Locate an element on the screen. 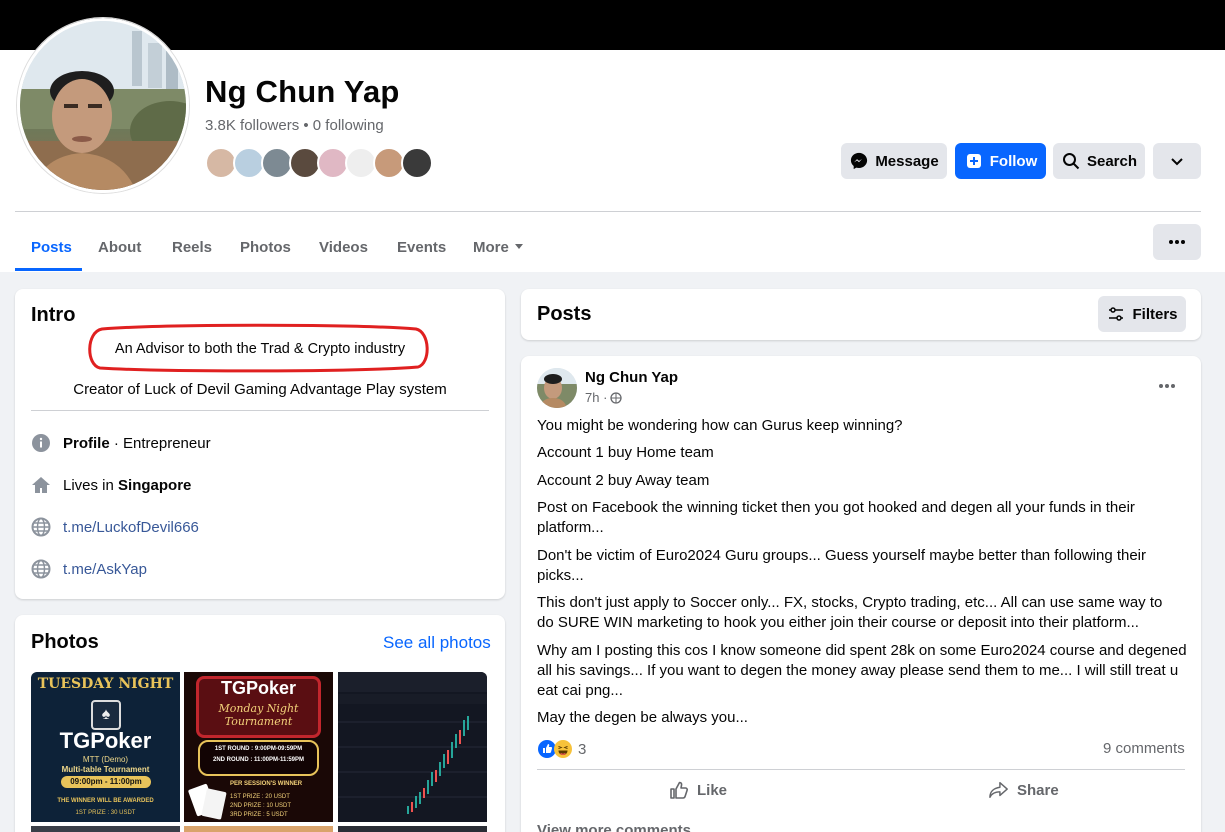  view-more-comments-link: View more comments is located at coordinates (614, 827).